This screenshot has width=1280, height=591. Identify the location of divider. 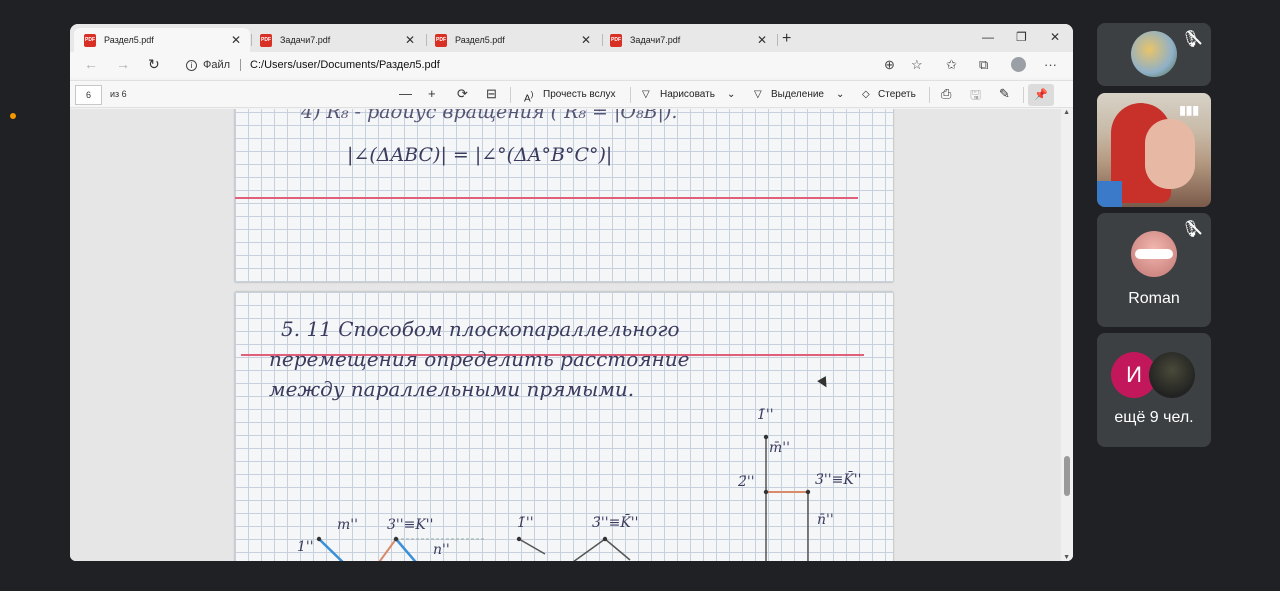
(241, 65).